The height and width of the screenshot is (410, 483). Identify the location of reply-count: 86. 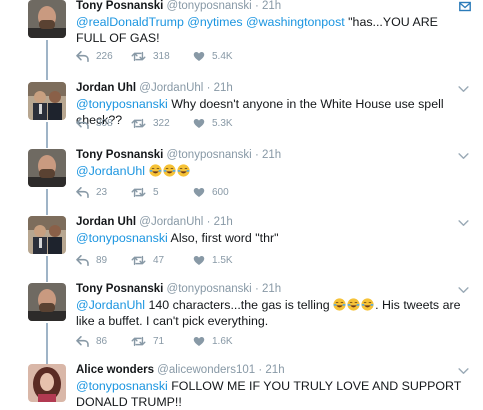
(102, 341).